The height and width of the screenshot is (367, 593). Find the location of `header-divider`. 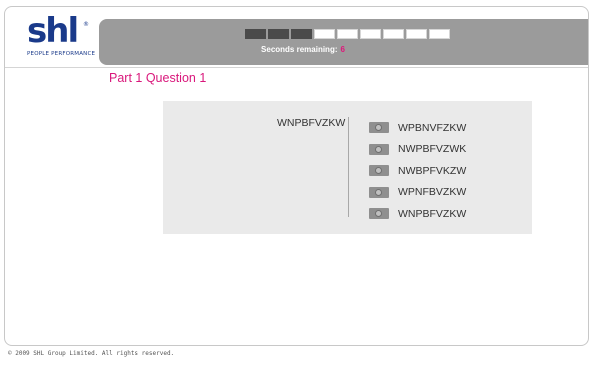

header-divider is located at coordinates (296, 67).